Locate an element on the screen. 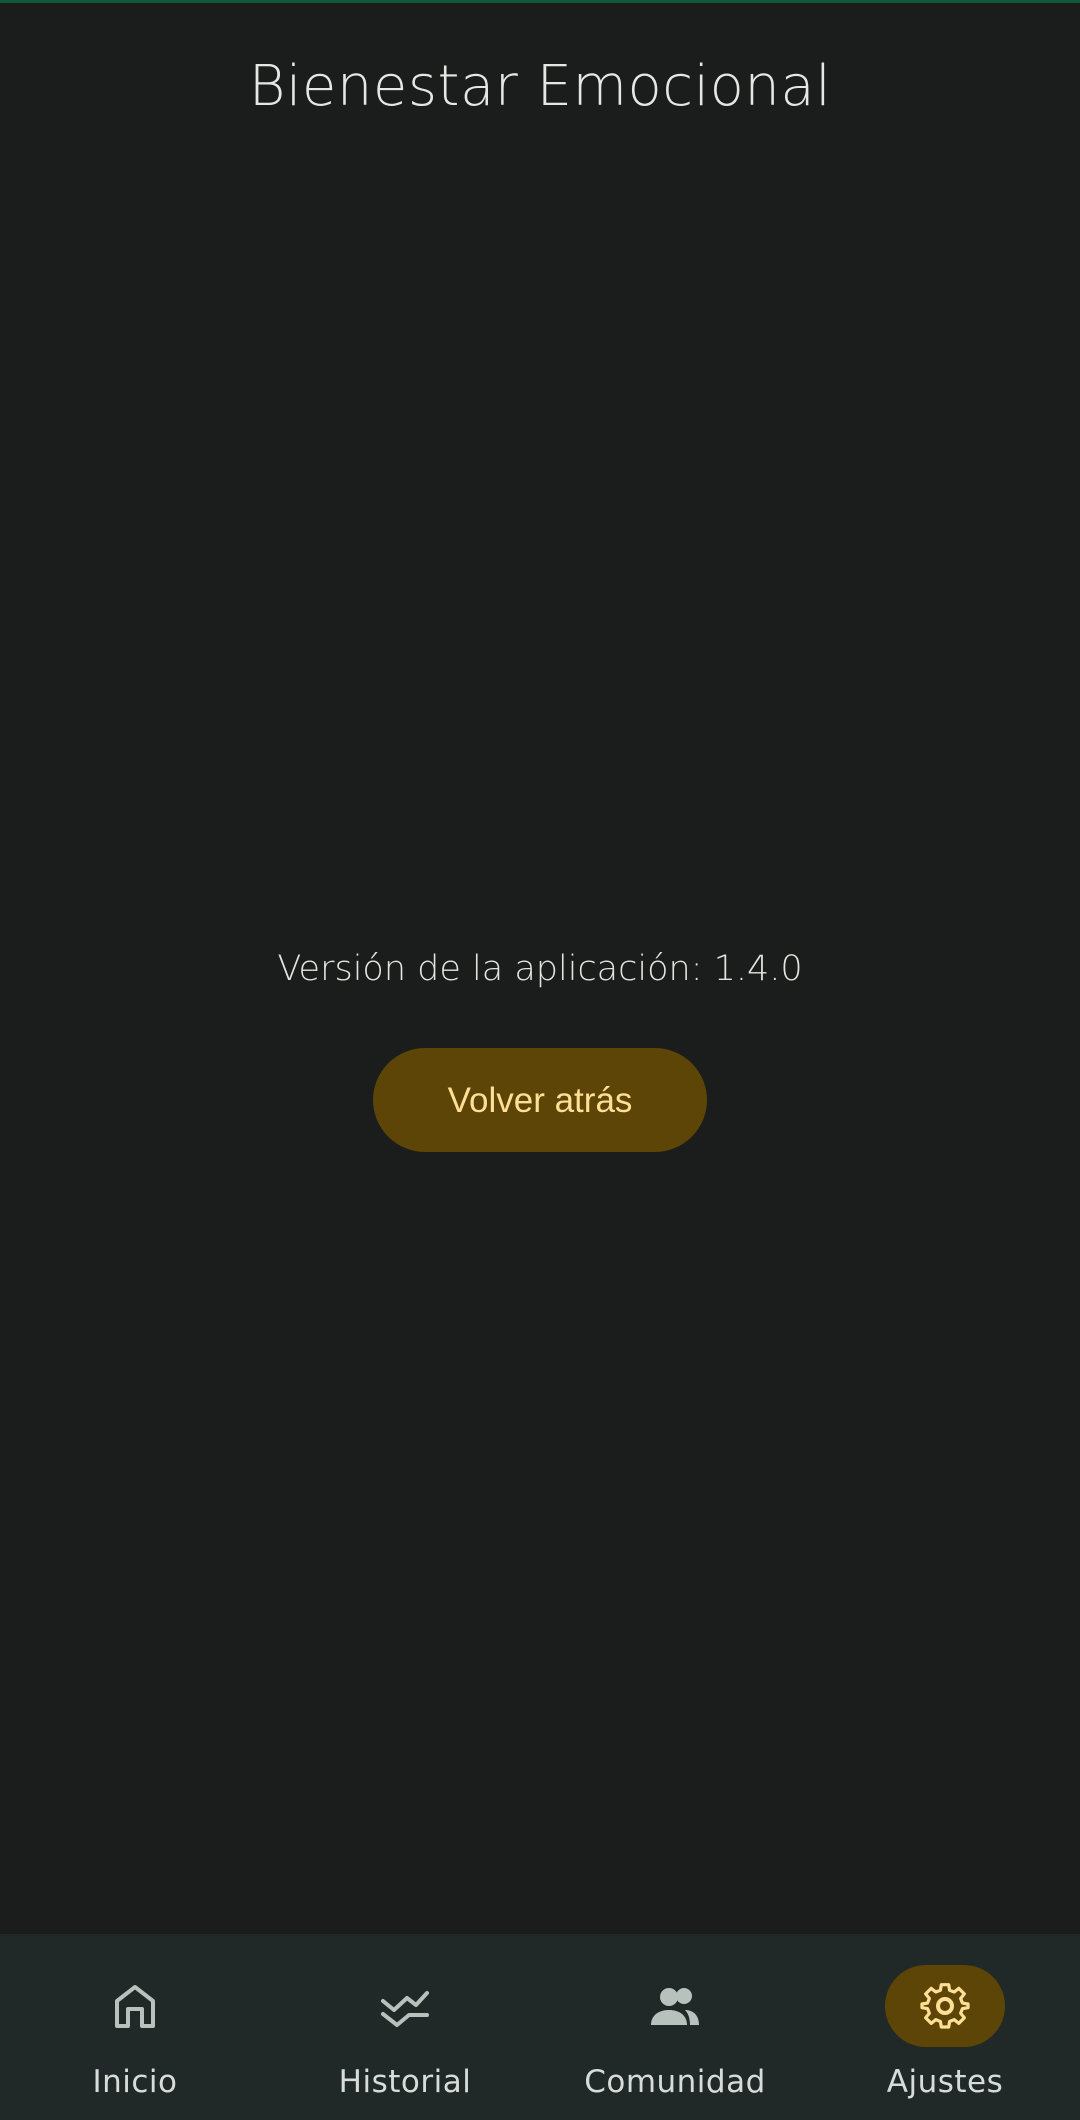 Image resolution: width=1080 pixels, height=2120 pixels. nav-item-historial: Historial is located at coordinates (405, 2027).